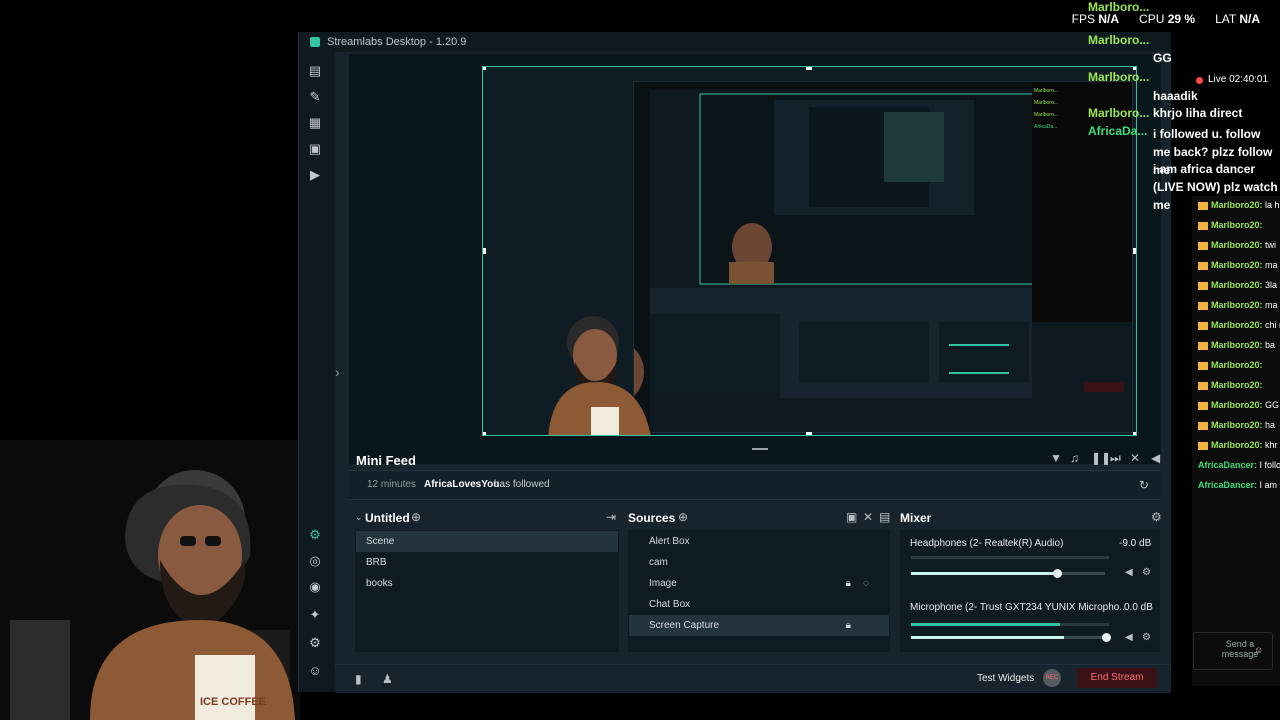 The height and width of the screenshot is (720, 1280). I want to click on resize-handle-tl, so click(484, 68).